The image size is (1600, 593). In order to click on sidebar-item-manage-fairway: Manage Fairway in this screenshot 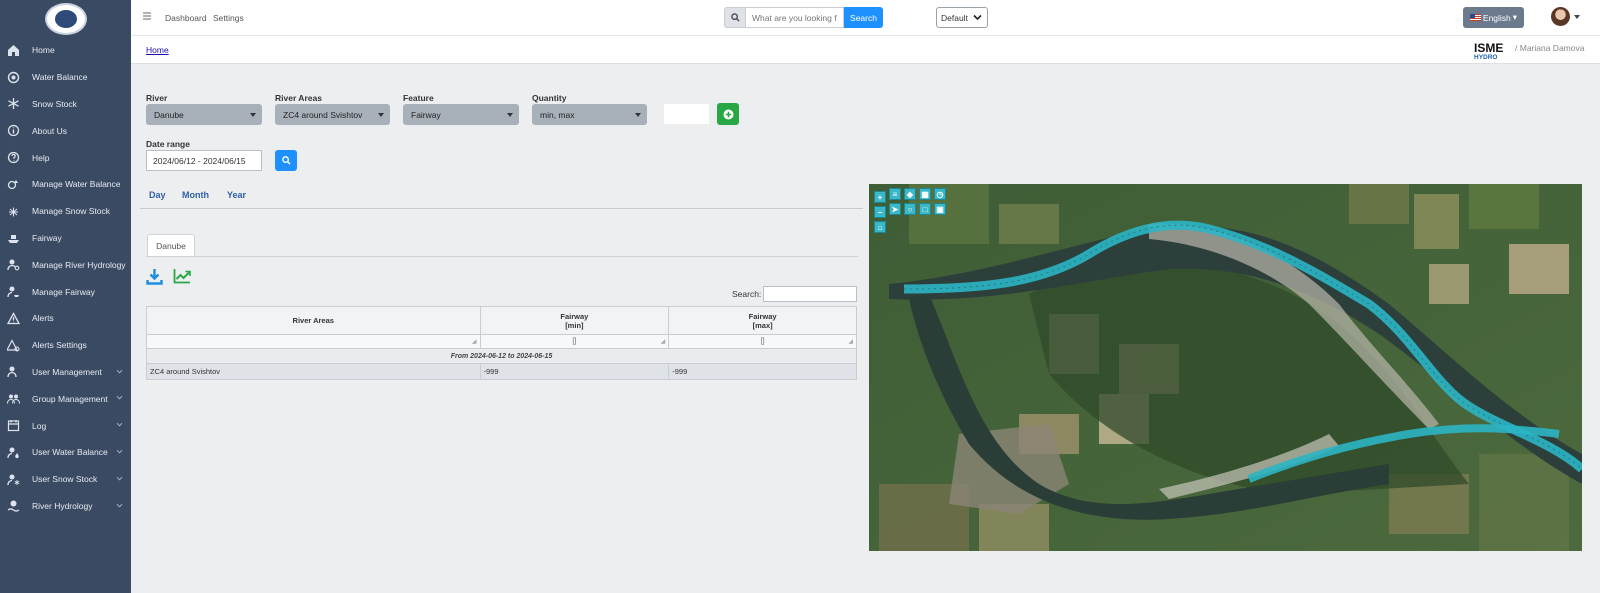, I will do `click(65, 291)`.